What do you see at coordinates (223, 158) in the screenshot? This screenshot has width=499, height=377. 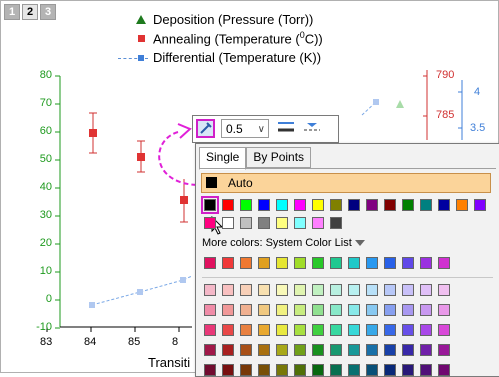 I see `tab-single: Single` at bounding box center [223, 158].